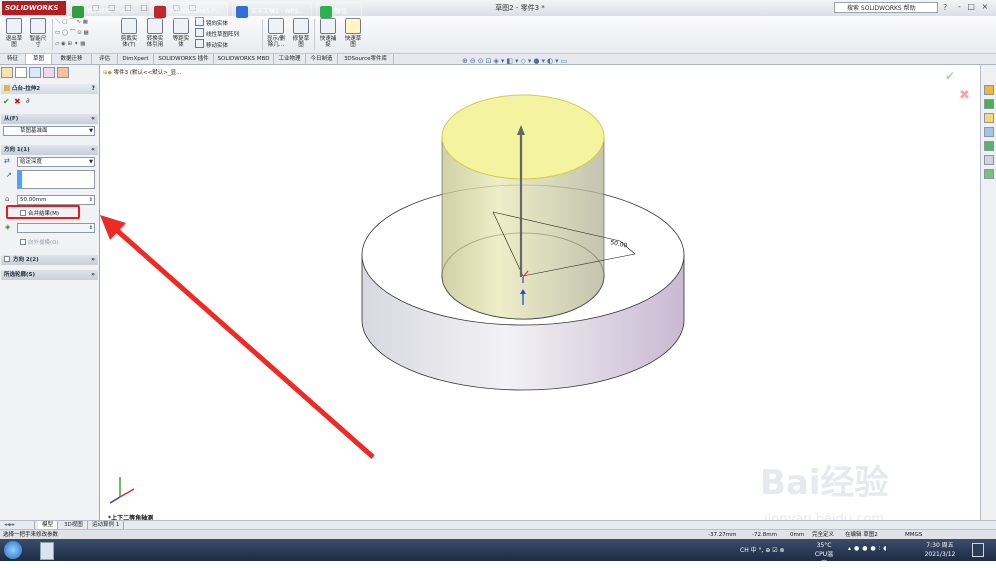 This screenshot has width=996, height=568. What do you see at coordinates (56, 200) in the screenshot?
I see `depth-input: 50.00mm ⇕` at bounding box center [56, 200].